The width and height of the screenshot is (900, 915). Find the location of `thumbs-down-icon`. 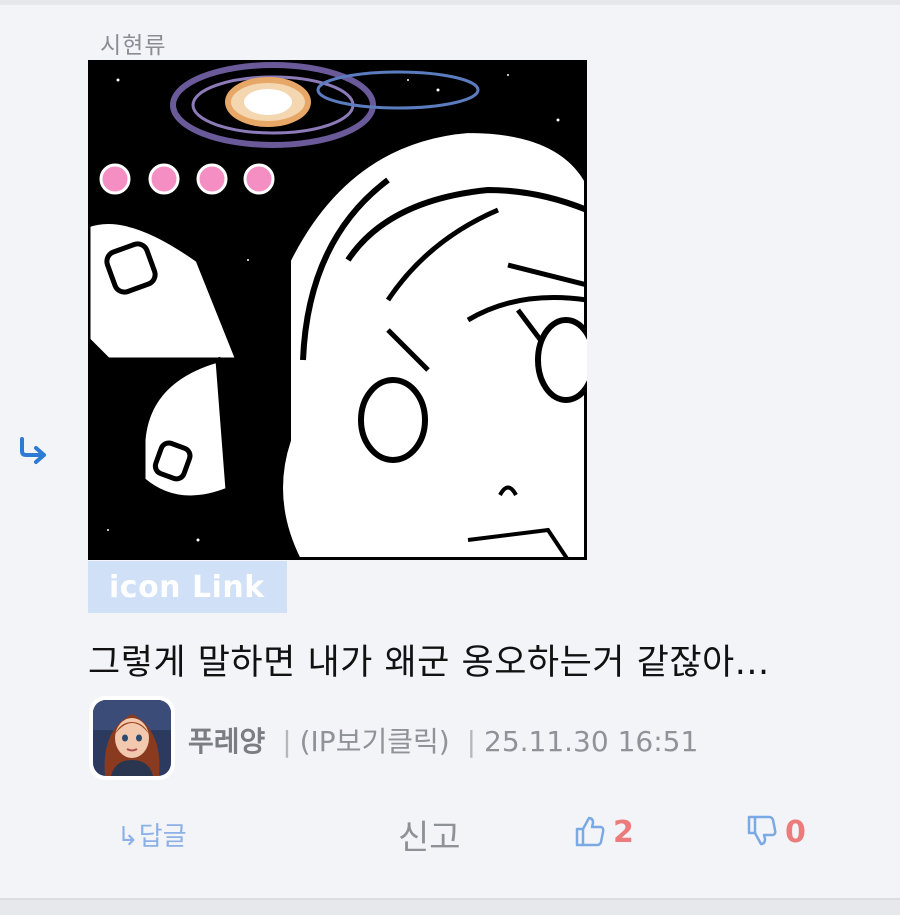

thumbs-down-icon is located at coordinates (762, 831).